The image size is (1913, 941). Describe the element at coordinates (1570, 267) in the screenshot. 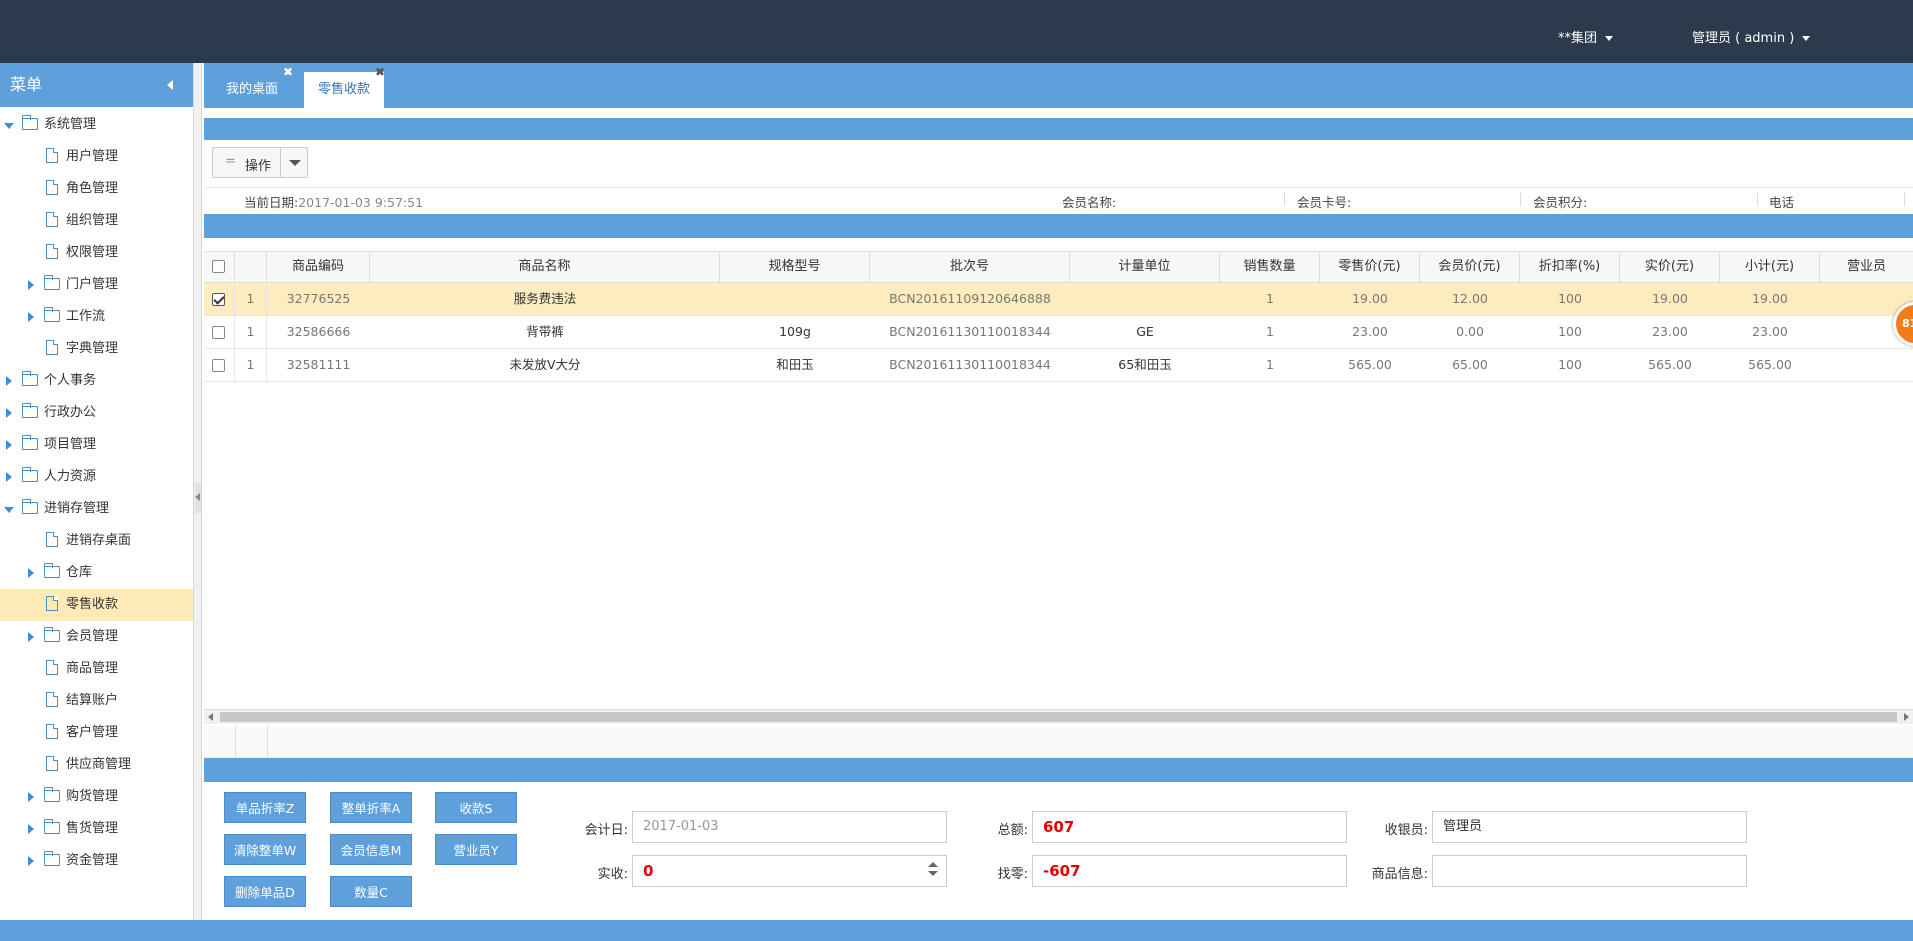

I see `col-header: 折扣率(%)` at that location.